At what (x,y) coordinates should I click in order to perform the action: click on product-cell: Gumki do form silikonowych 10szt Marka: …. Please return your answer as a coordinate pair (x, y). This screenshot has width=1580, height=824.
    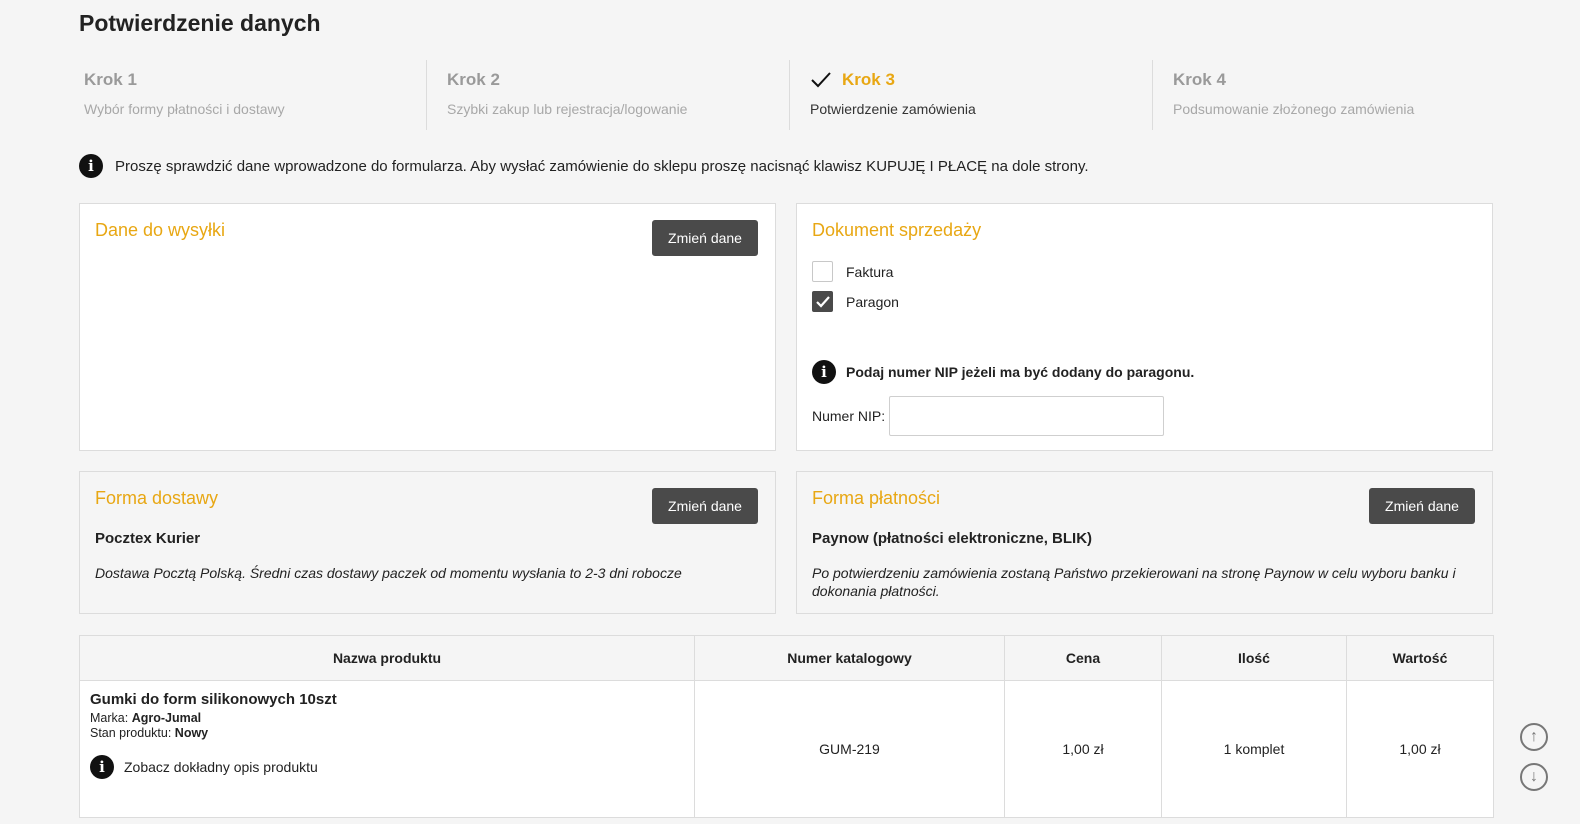
    Looking at the image, I should click on (387, 749).